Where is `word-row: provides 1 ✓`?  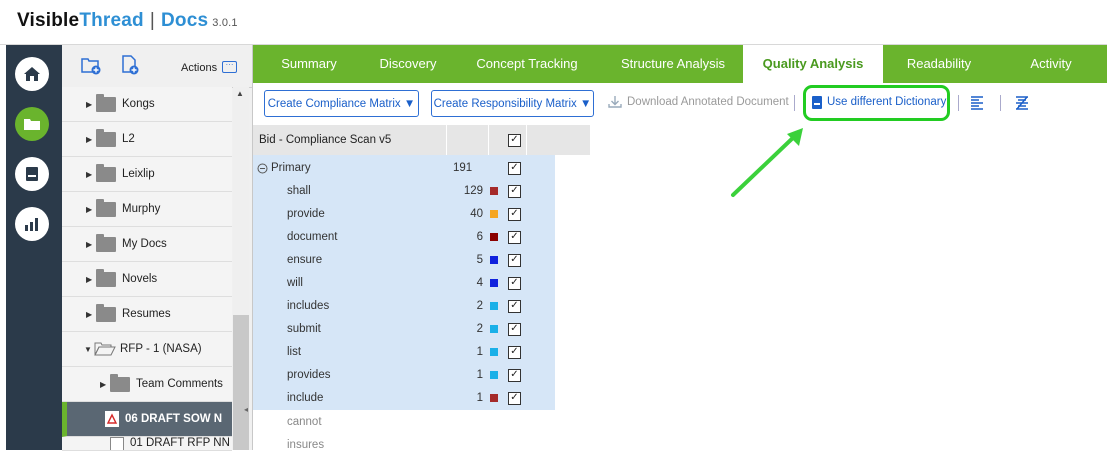
word-row: provides 1 ✓ is located at coordinates (404, 375).